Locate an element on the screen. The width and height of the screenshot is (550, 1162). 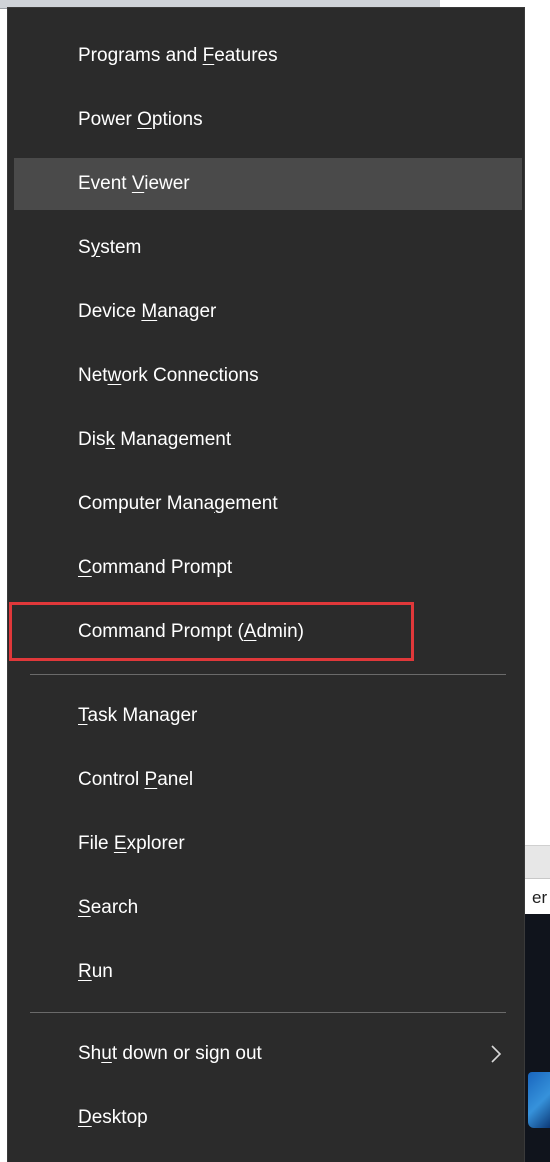
menu-item-accelerator: k is located at coordinates (110, 439).